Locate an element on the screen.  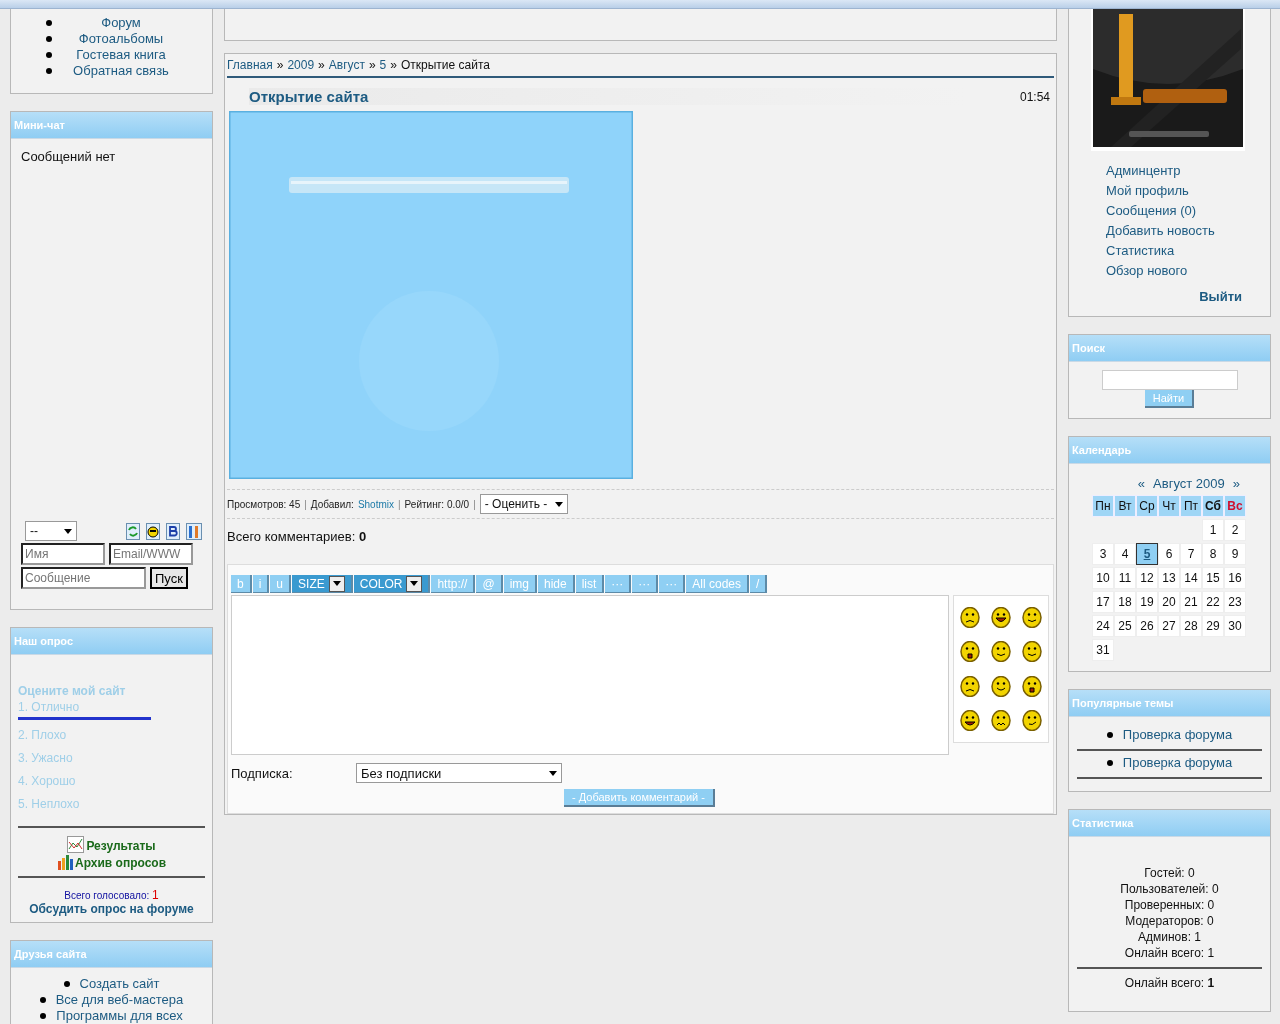
weekday-header: Вт is located at coordinates (1125, 506).